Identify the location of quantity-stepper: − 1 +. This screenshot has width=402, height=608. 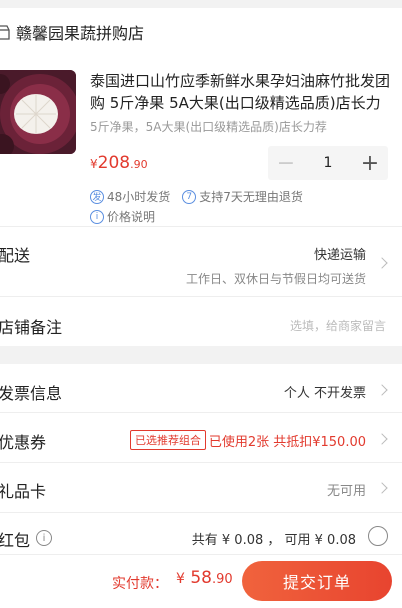
(328, 163).